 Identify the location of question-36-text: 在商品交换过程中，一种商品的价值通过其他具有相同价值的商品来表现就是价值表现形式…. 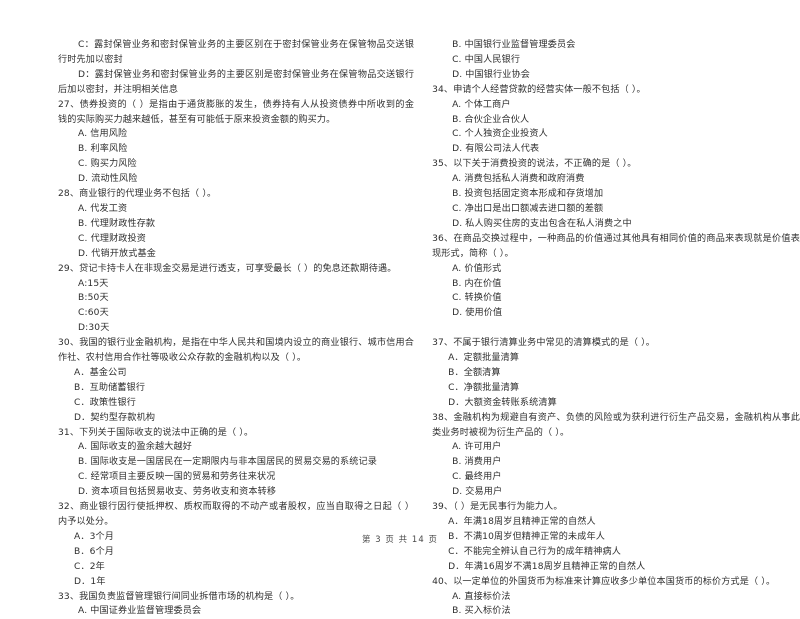
(616, 246).